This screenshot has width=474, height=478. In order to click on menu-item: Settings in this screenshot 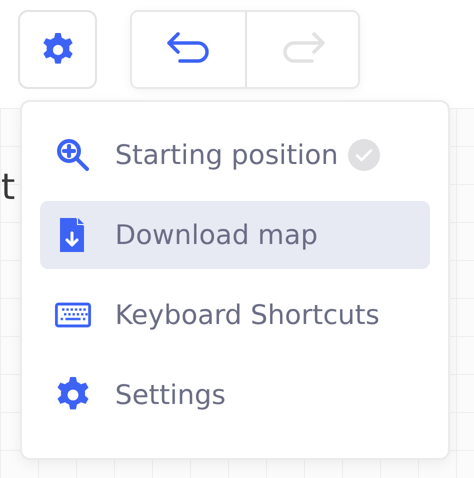, I will do `click(235, 395)`.